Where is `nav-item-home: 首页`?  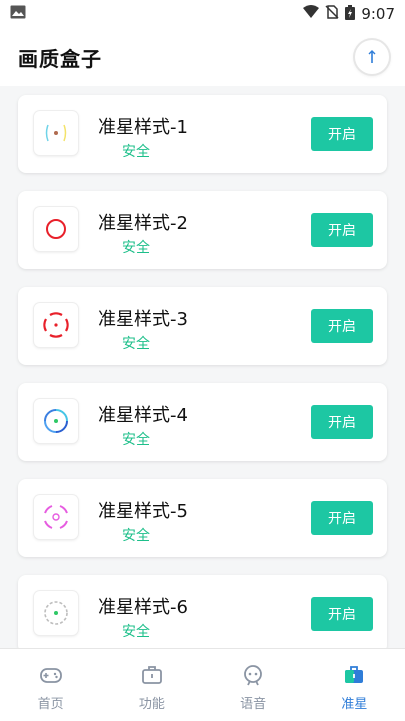
nav-item-home: 首页 is located at coordinates (51, 680).